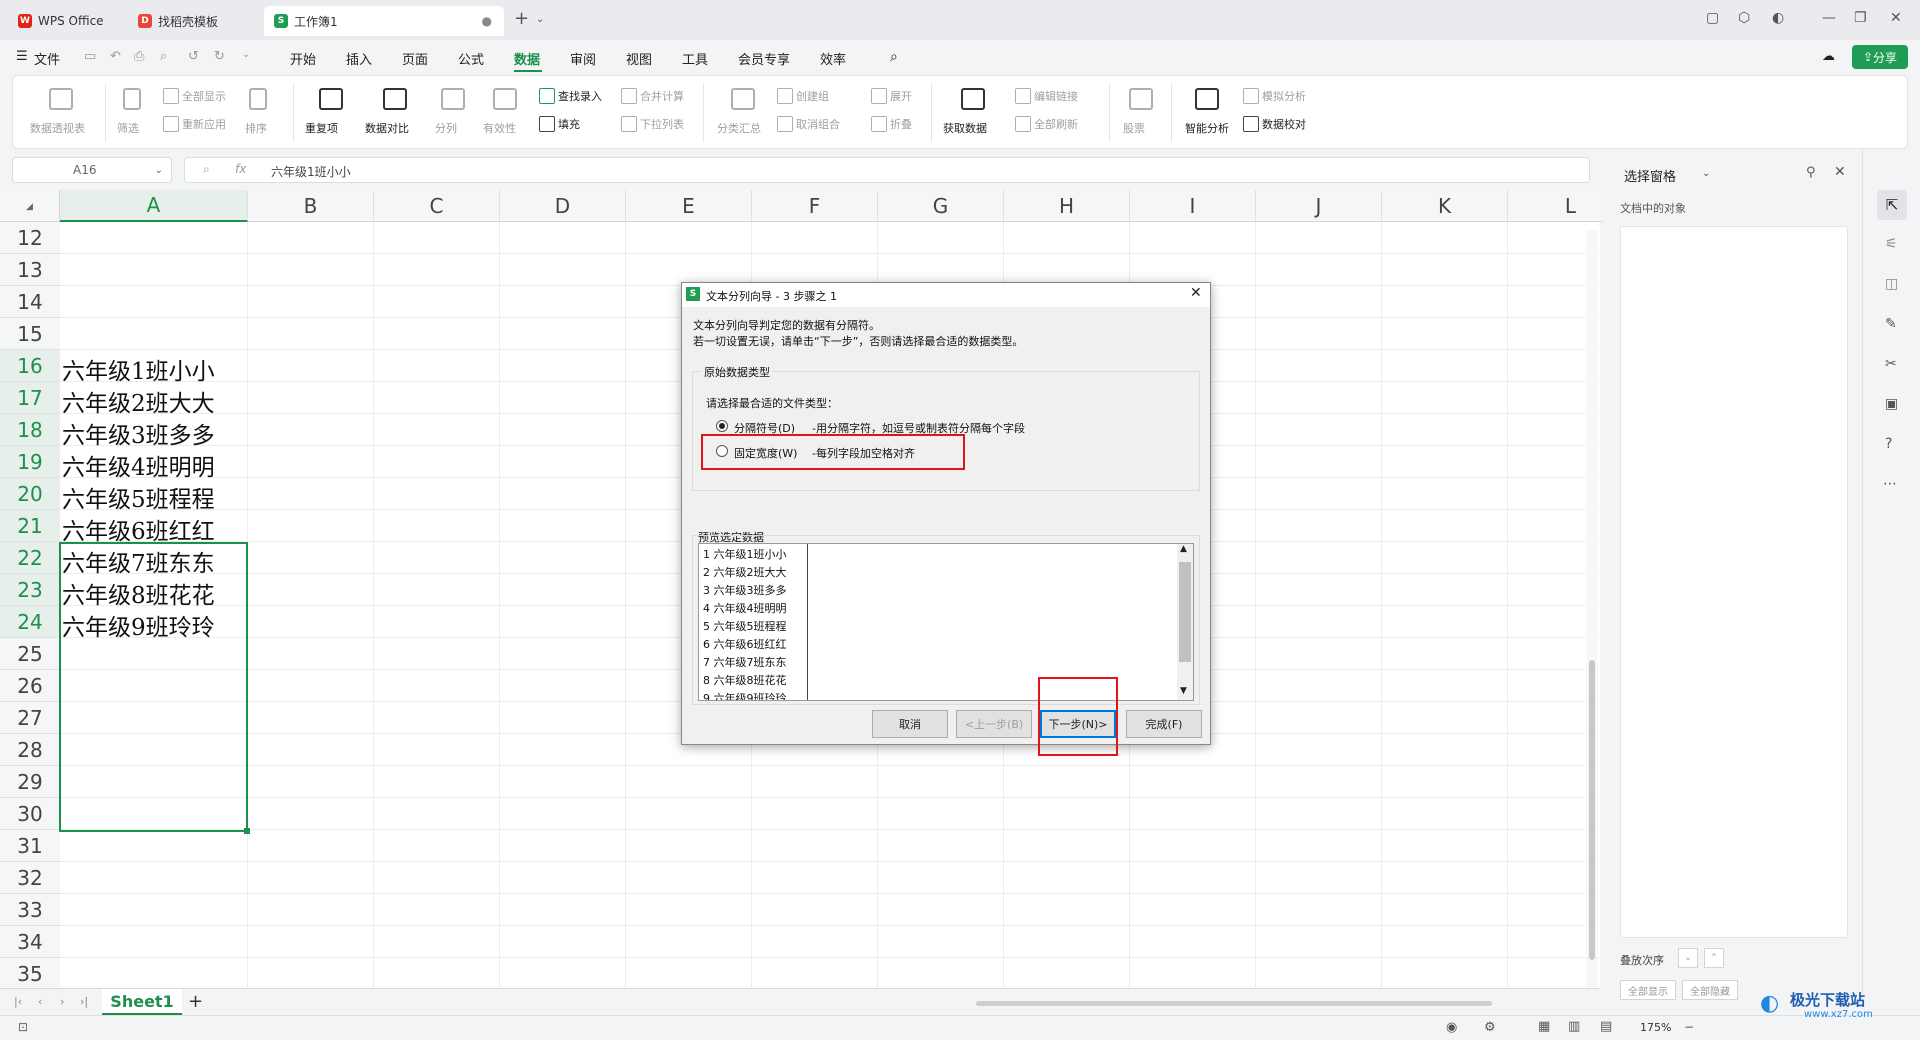  Describe the element at coordinates (30, 878) in the screenshot. I see `row-header-32: 32` at that location.